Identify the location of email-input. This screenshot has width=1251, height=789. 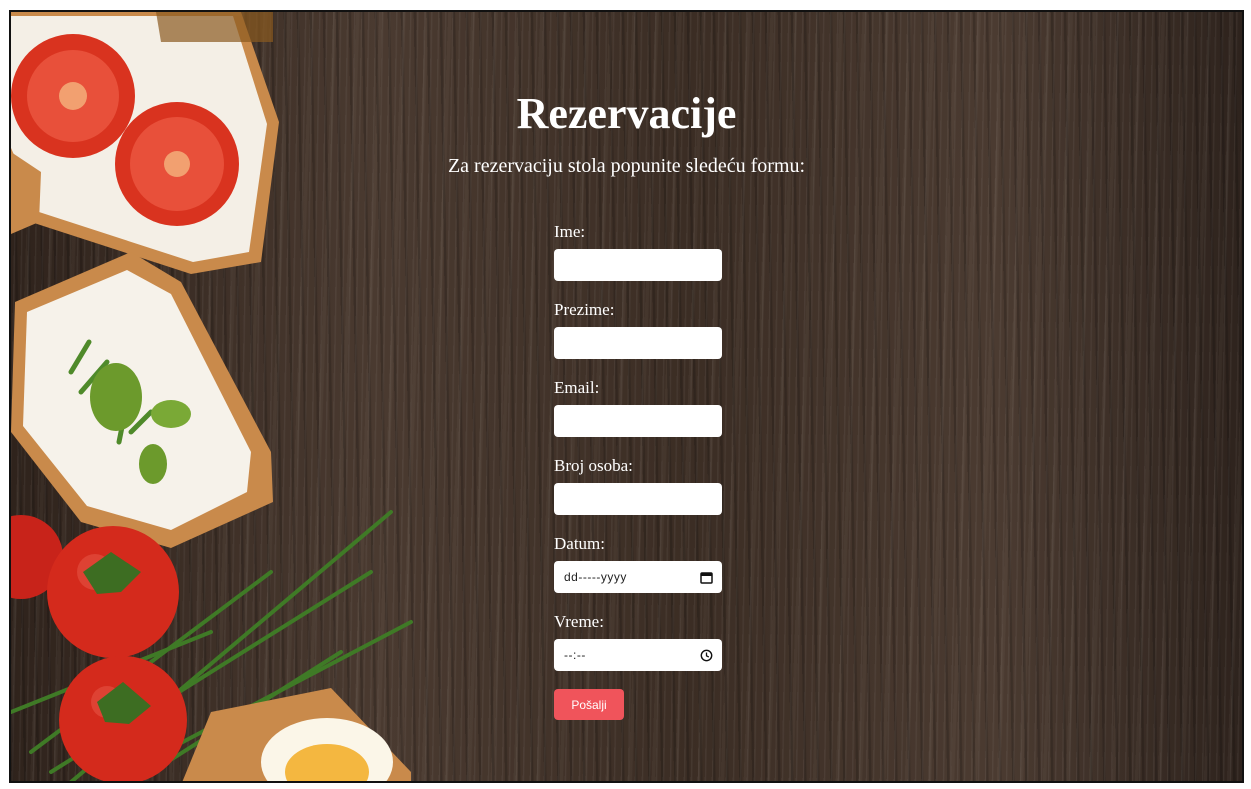
(638, 421).